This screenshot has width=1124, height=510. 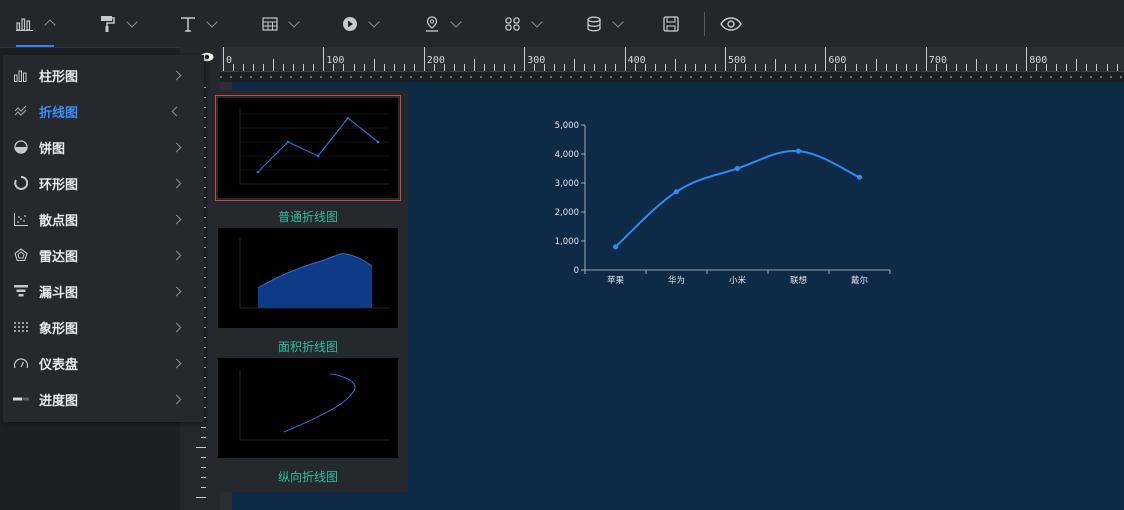 What do you see at coordinates (615, 247) in the screenshot?
I see `data-point` at bounding box center [615, 247].